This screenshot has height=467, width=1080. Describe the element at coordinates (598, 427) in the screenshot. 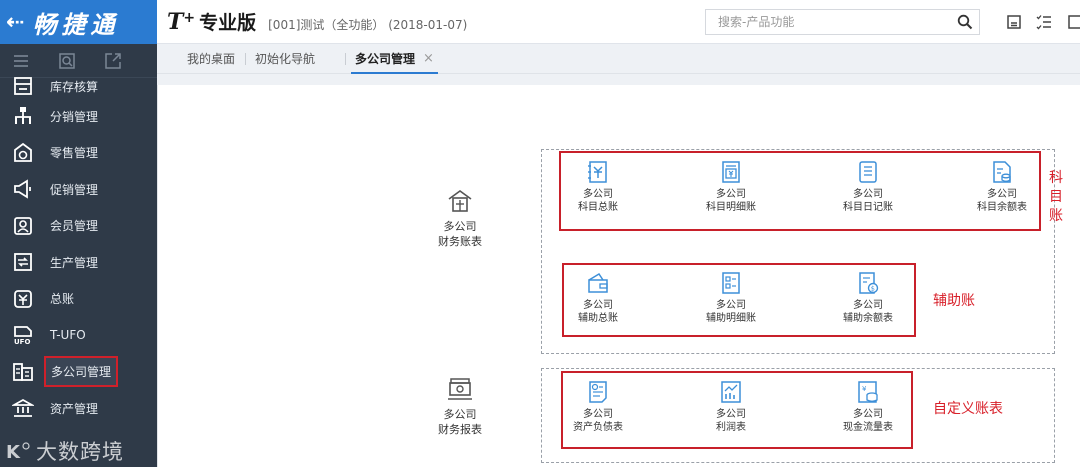

I see `tile-line2: 资产负债表` at that location.